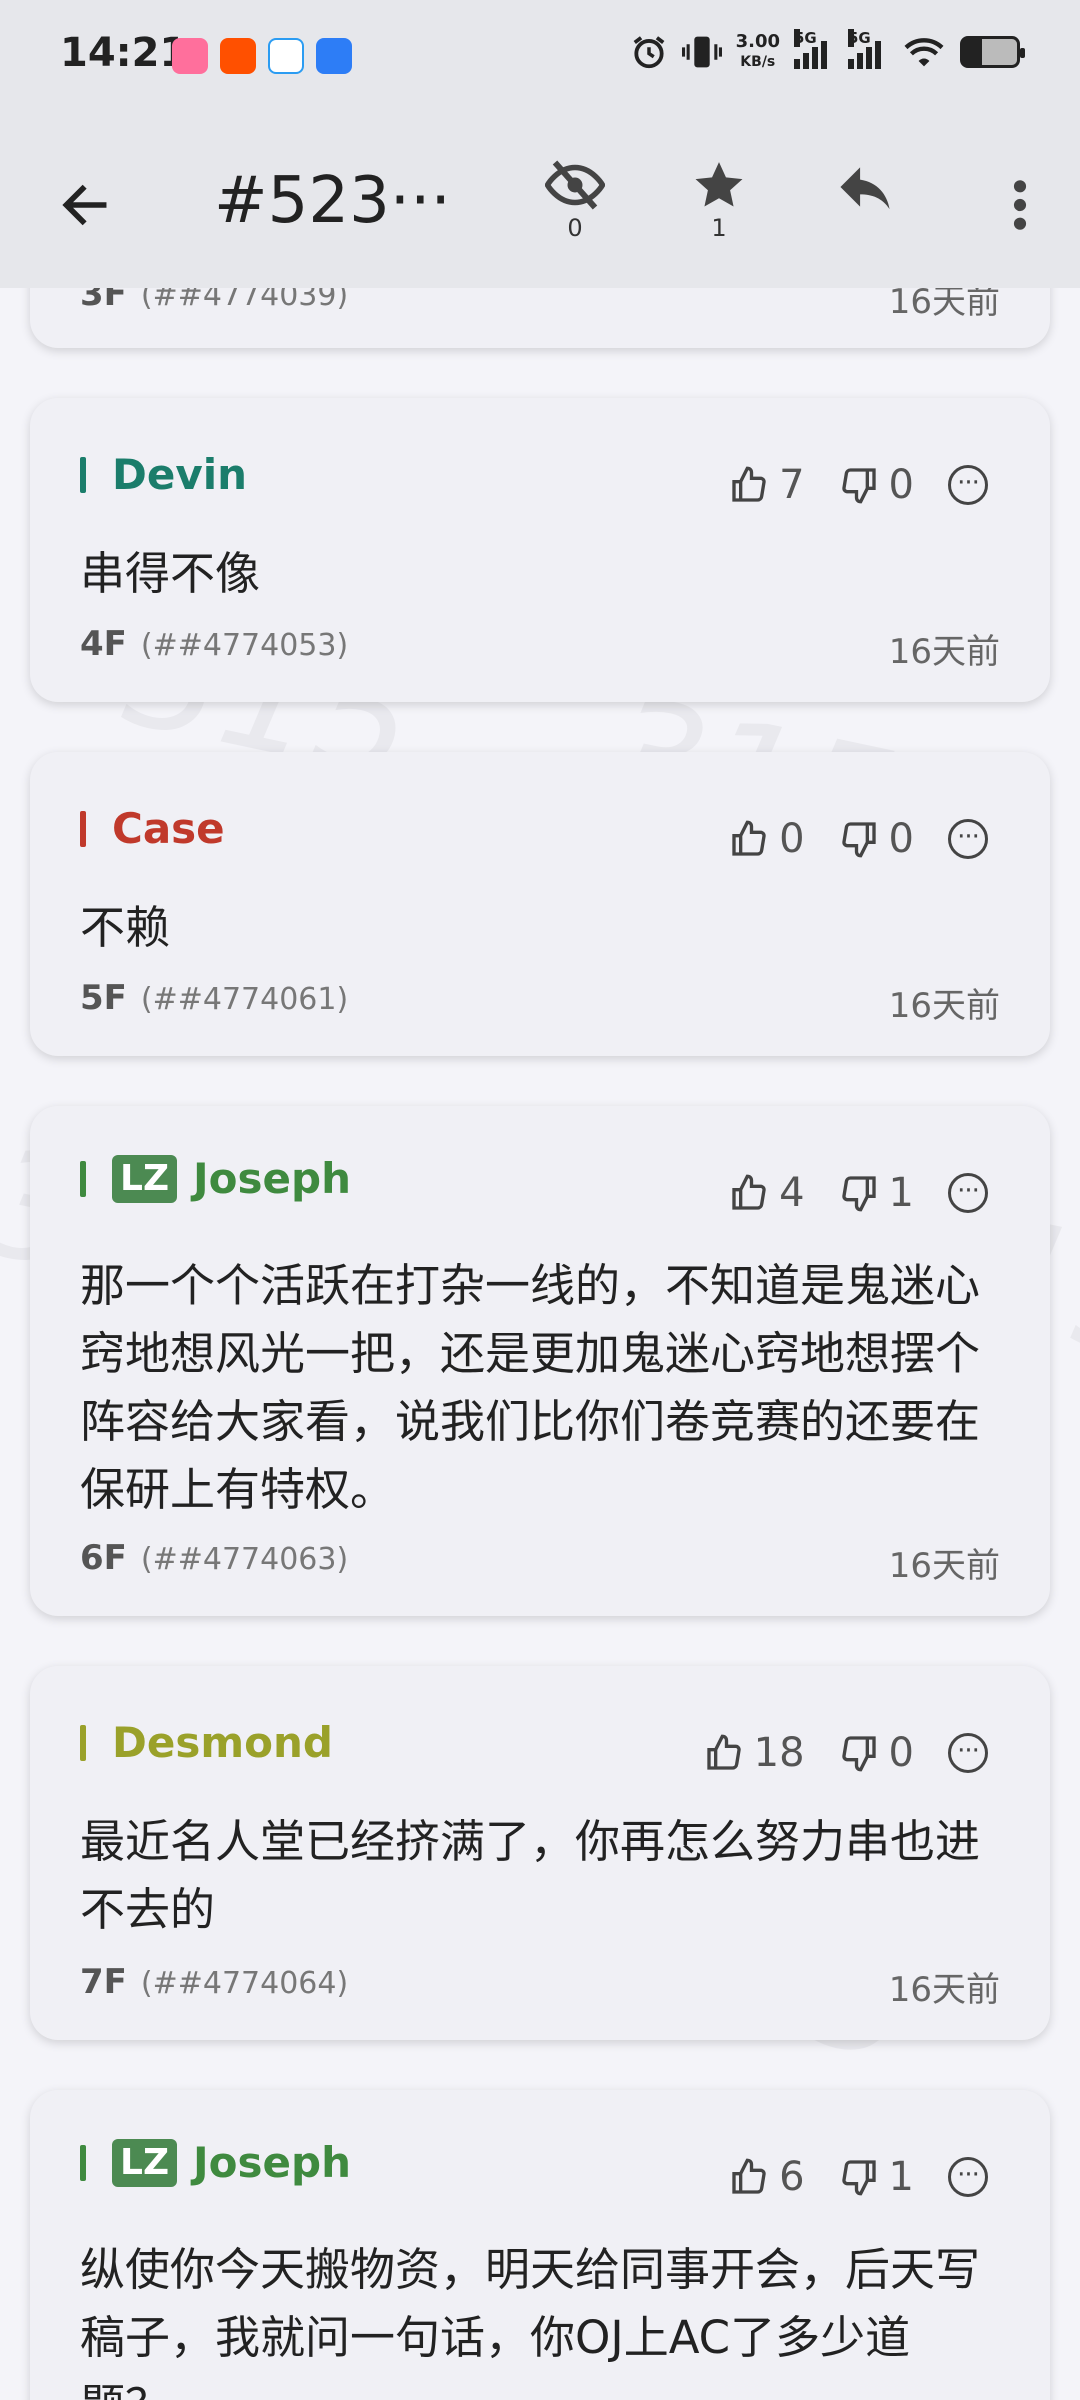 The width and height of the screenshot is (1080, 2400). I want to click on taobao-app-icon, so click(238, 56).